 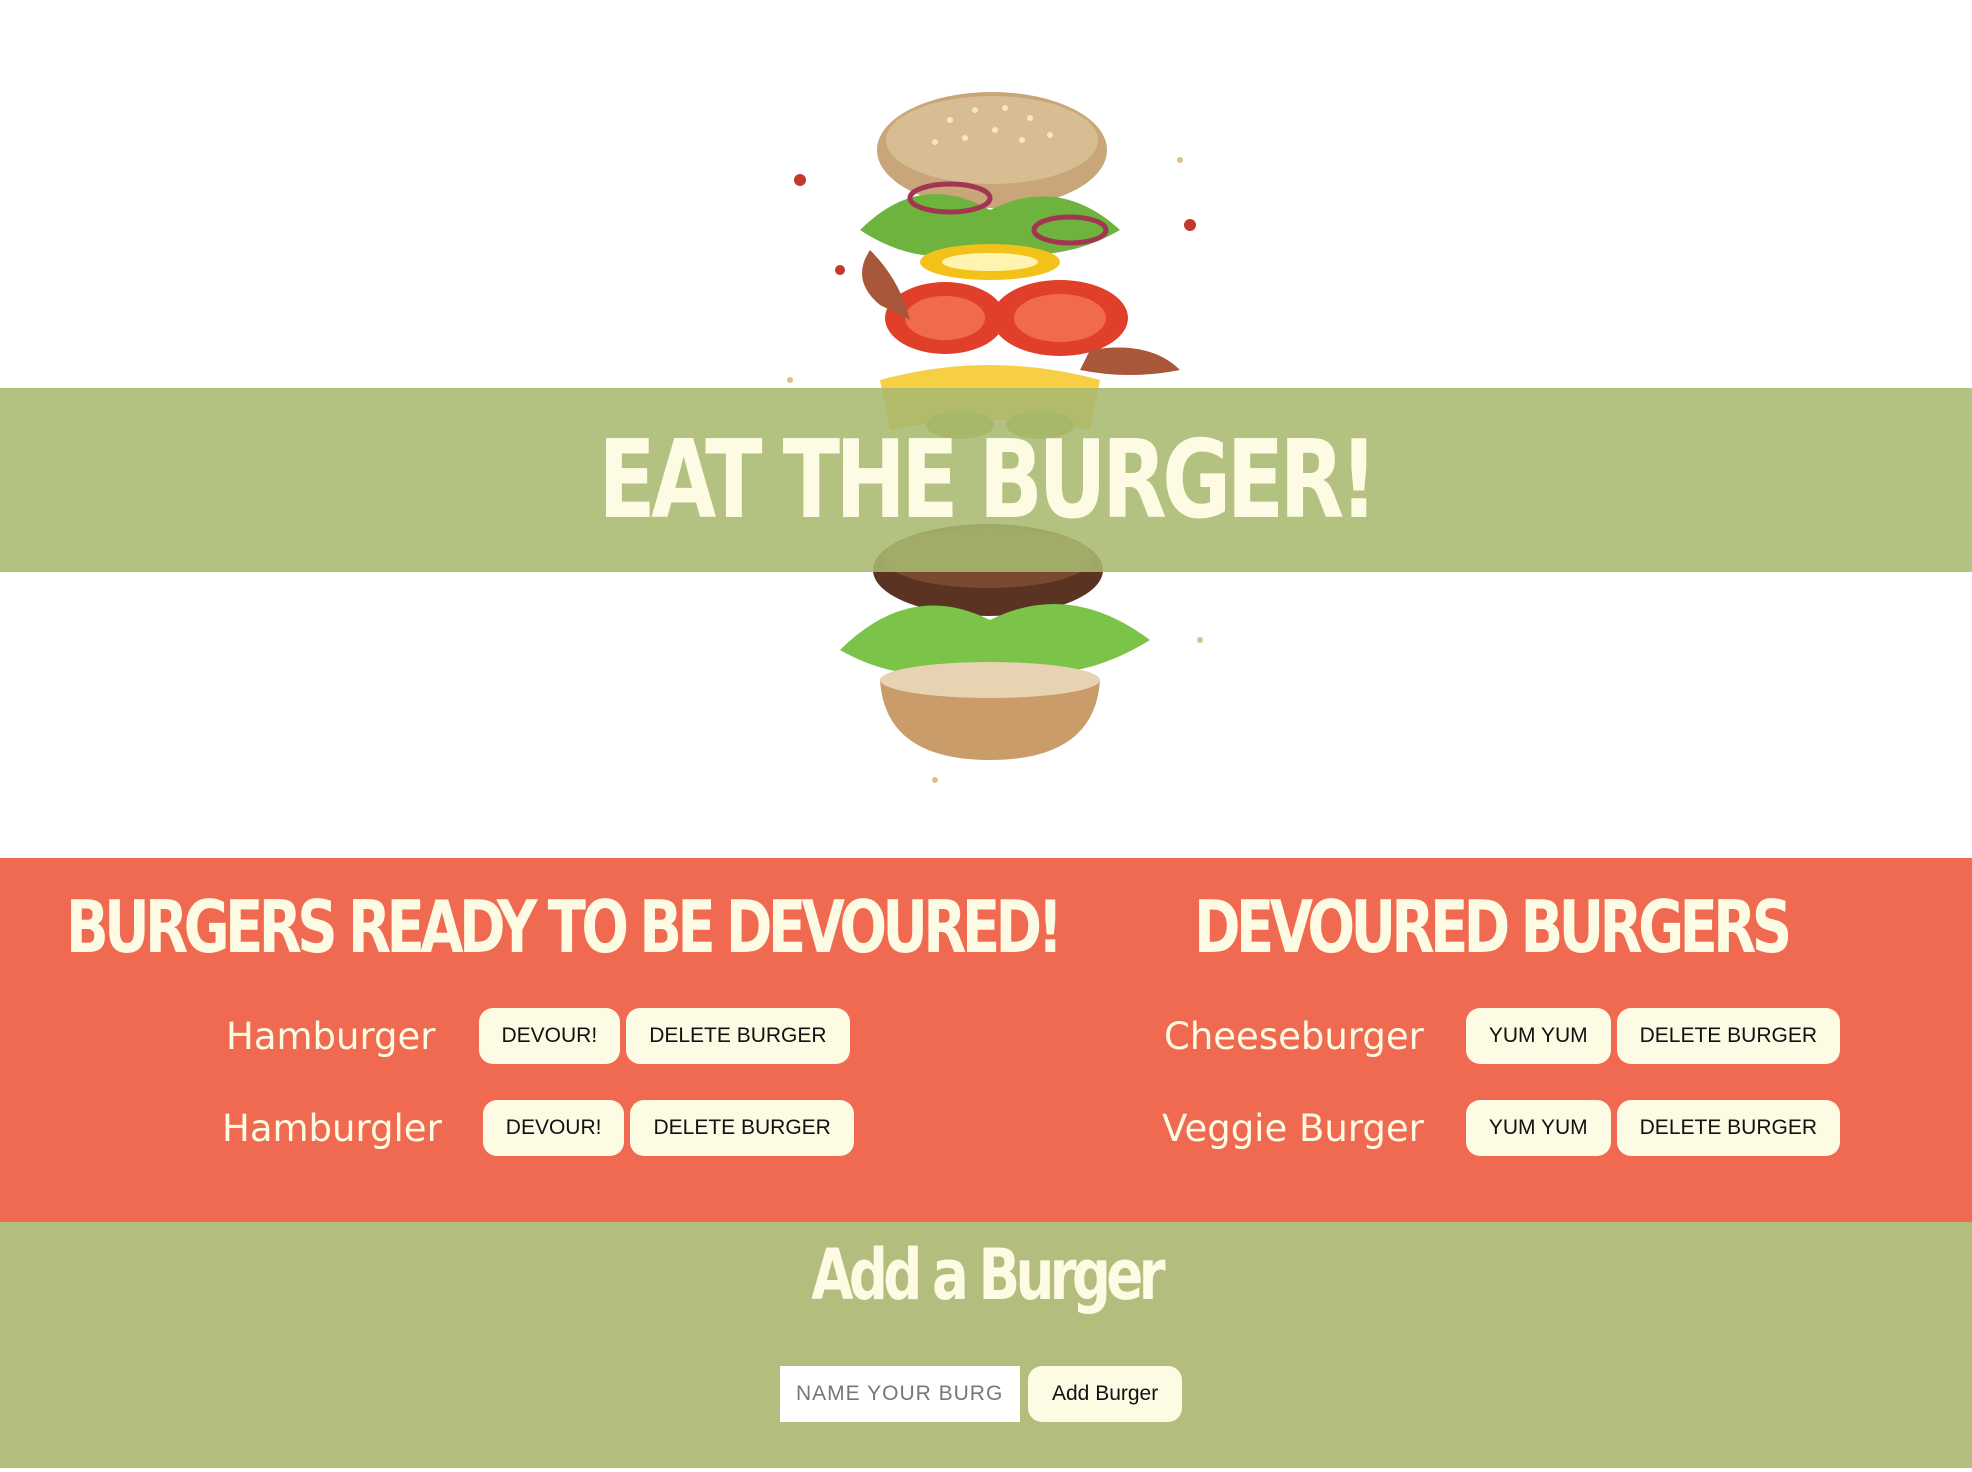 I want to click on page-title: EAT THE BURGER!, so click(x=988, y=480).